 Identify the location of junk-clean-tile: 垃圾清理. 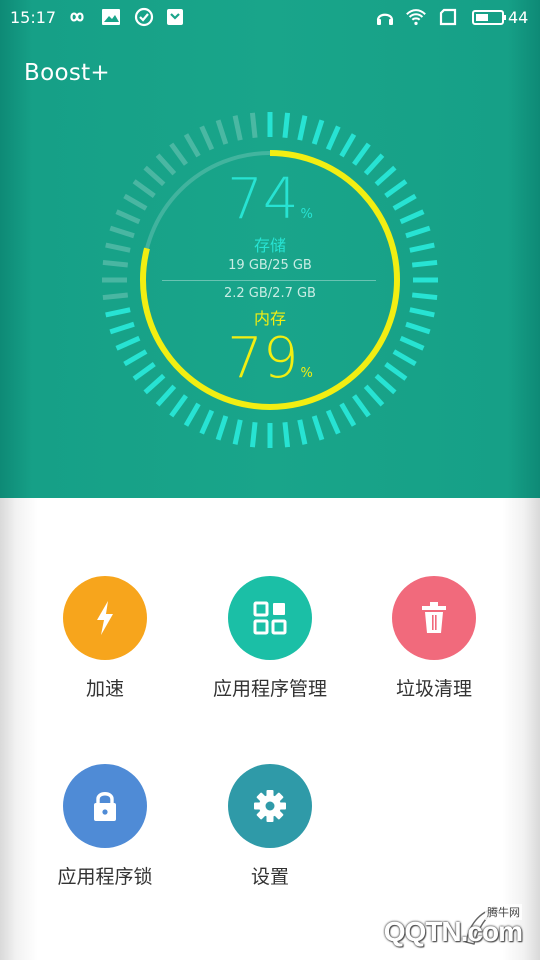
(434, 638).